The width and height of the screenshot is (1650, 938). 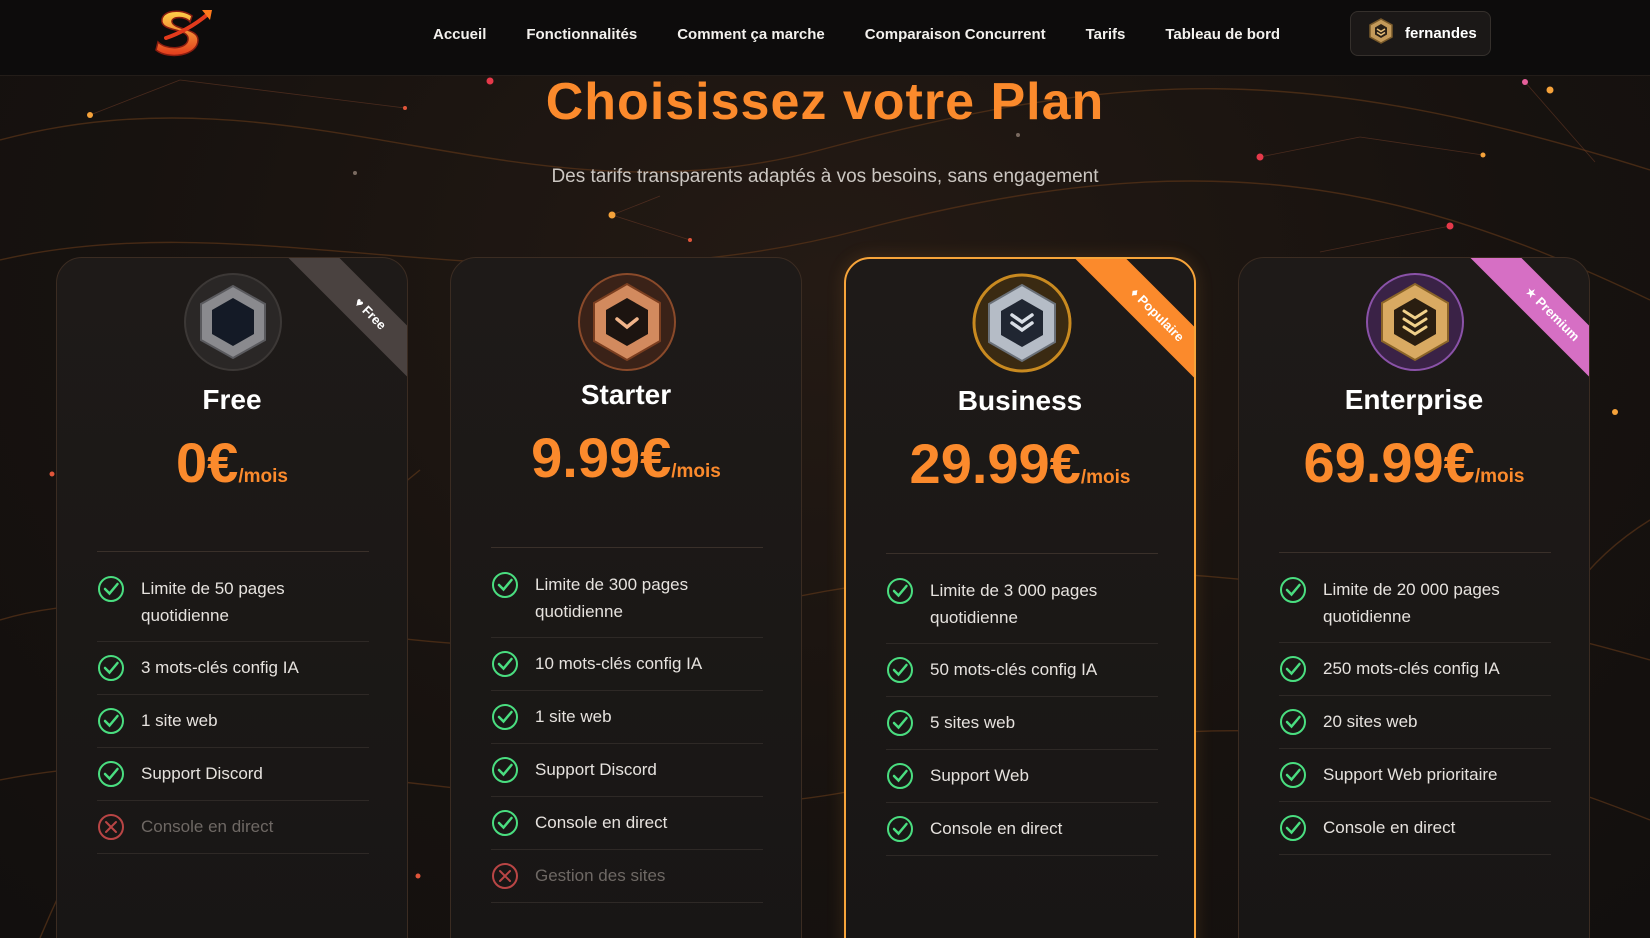 I want to click on feature-item: Support Web, so click(x=1022, y=776).